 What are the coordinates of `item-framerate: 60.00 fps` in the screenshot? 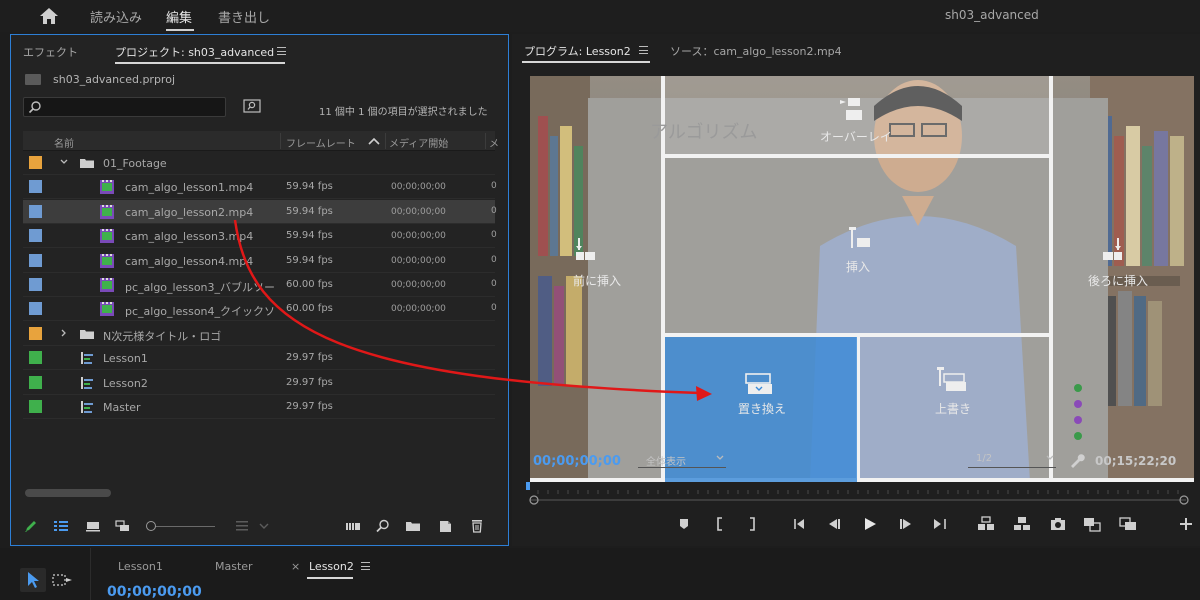 It's located at (309, 309).